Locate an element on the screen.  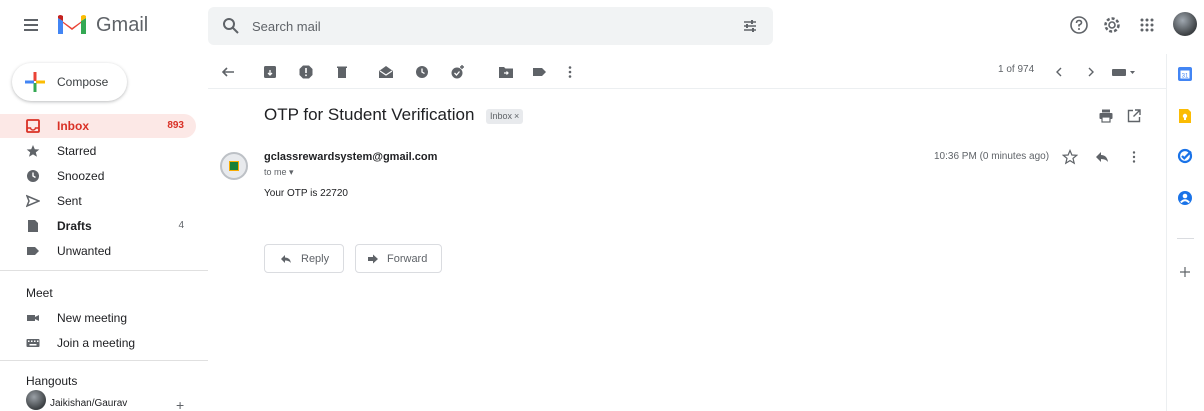
forward-label: Forward is located at coordinates (407, 259).